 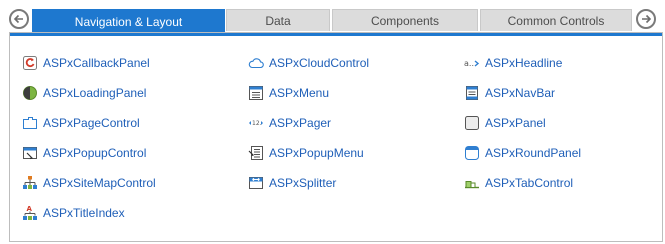 I want to click on item-title-index: A ASPxTitleIndex, so click(x=73, y=213).